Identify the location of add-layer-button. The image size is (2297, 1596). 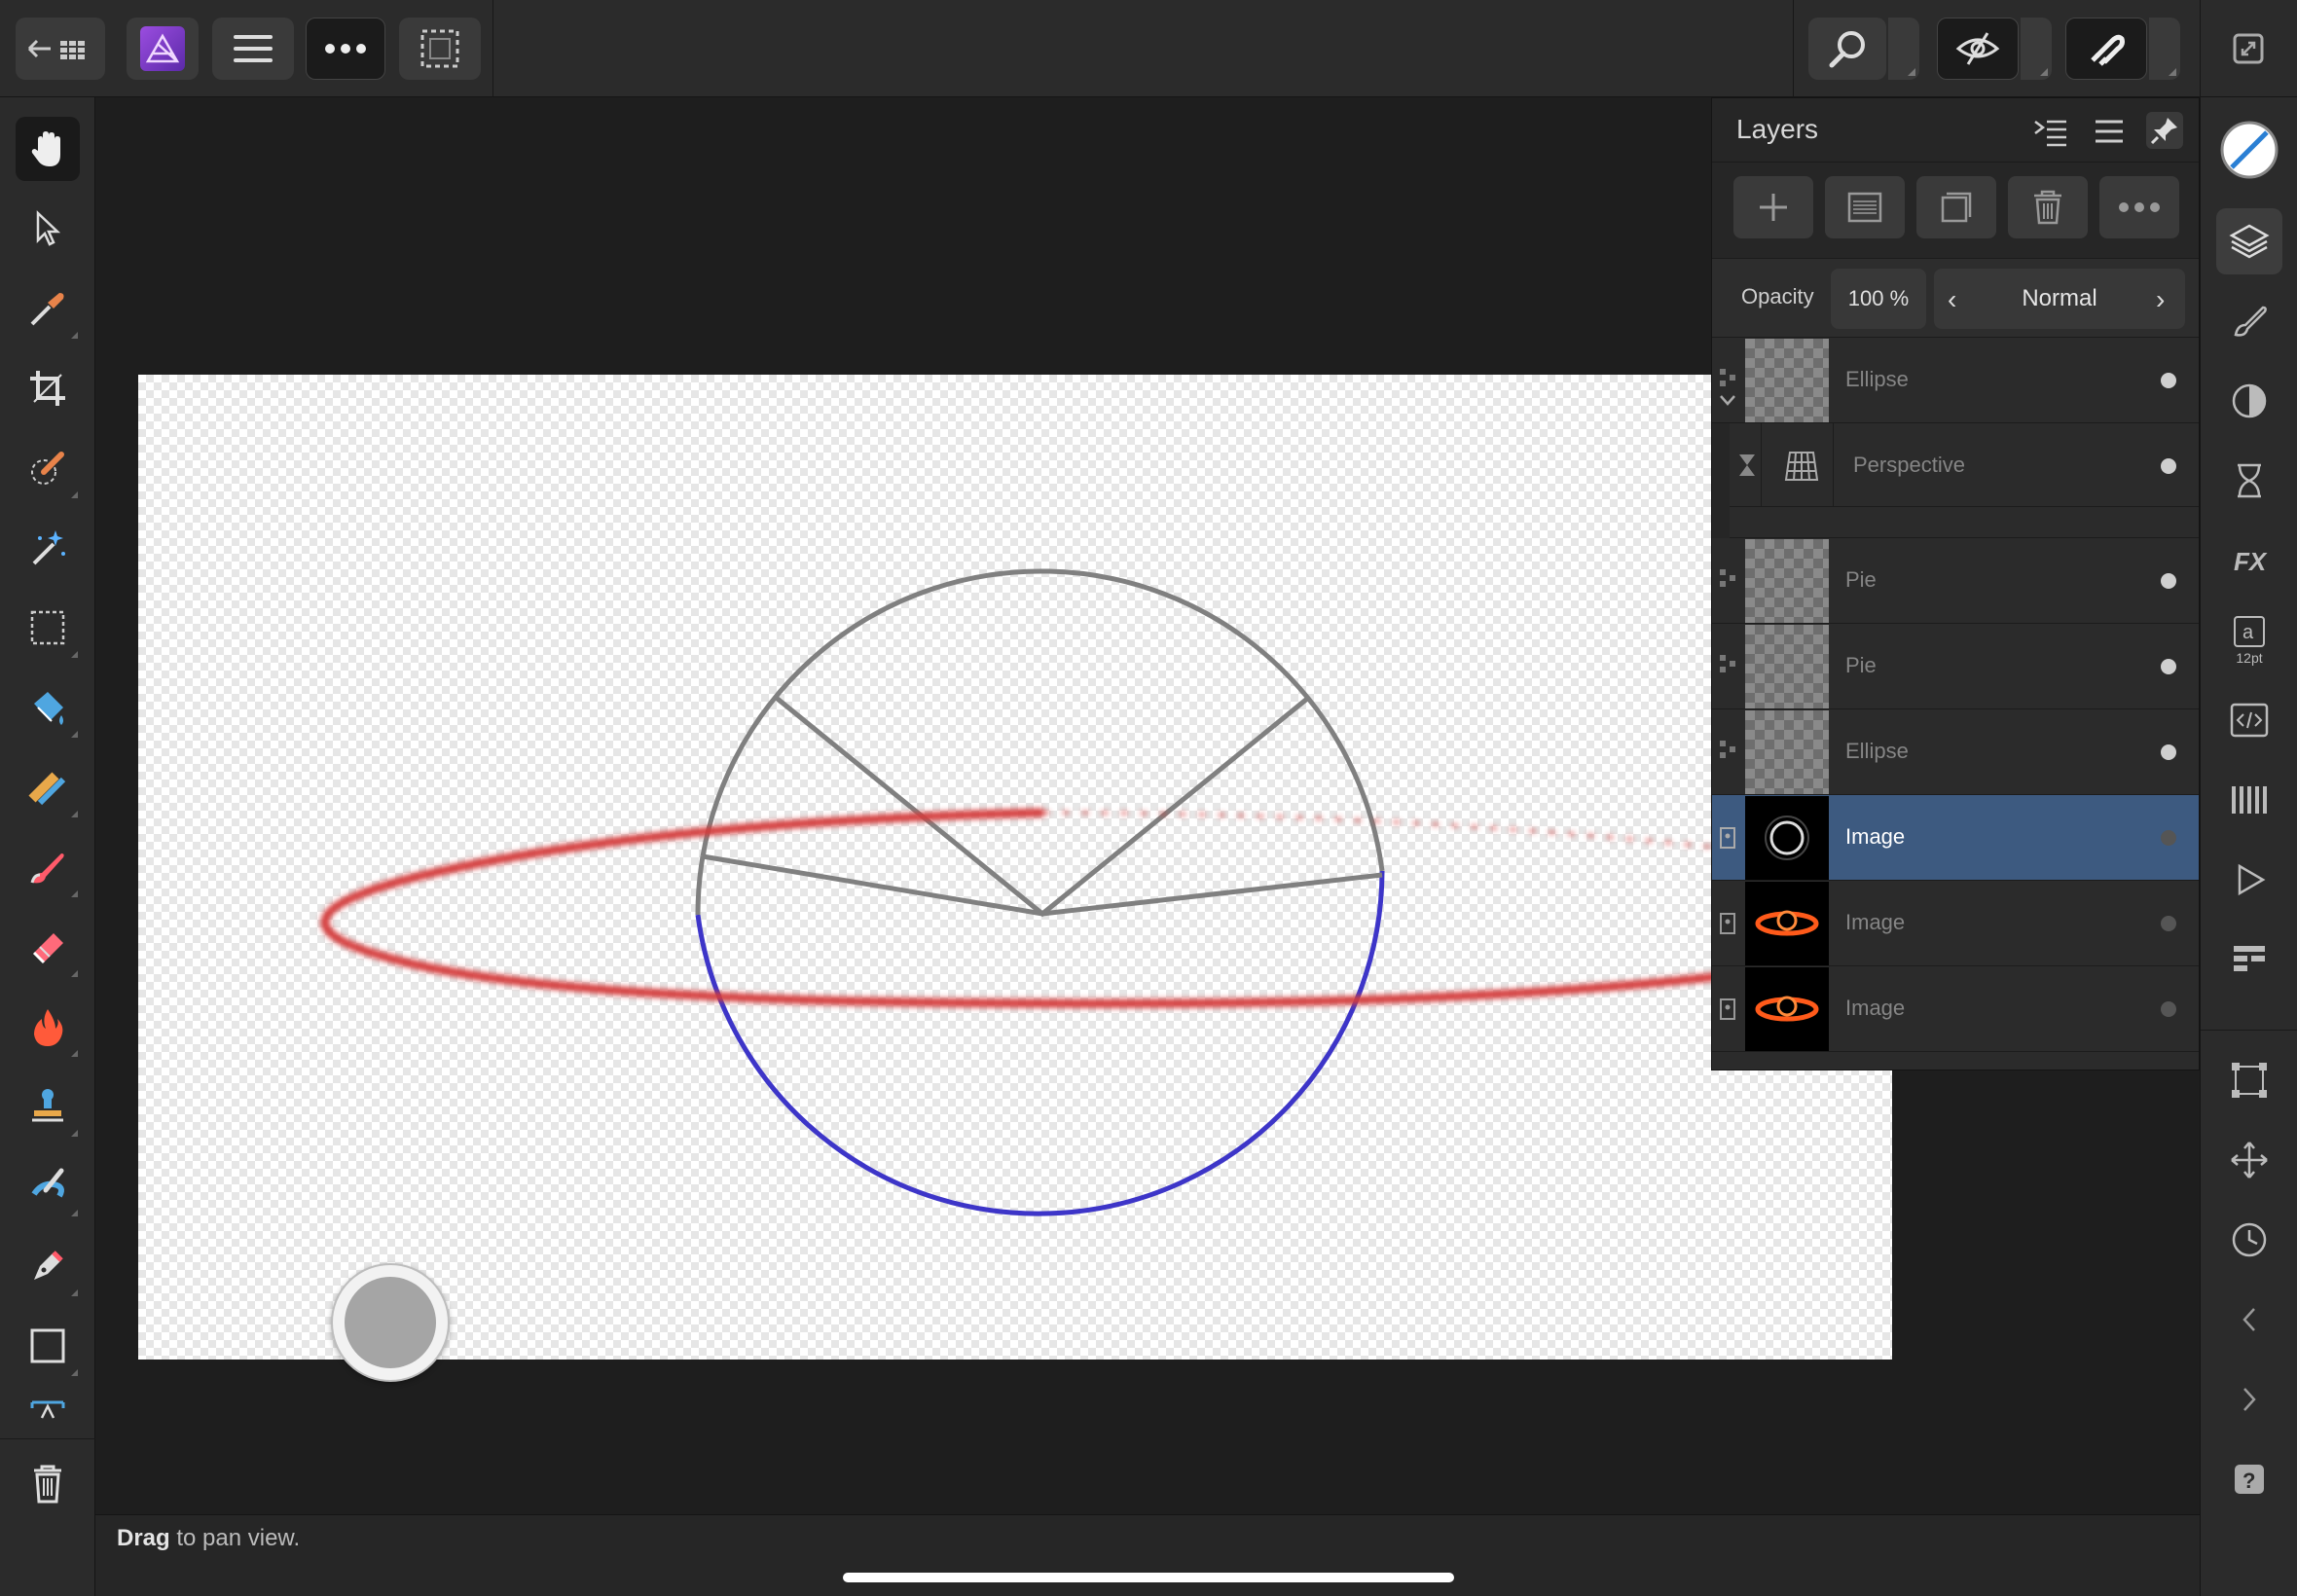
(1773, 207).